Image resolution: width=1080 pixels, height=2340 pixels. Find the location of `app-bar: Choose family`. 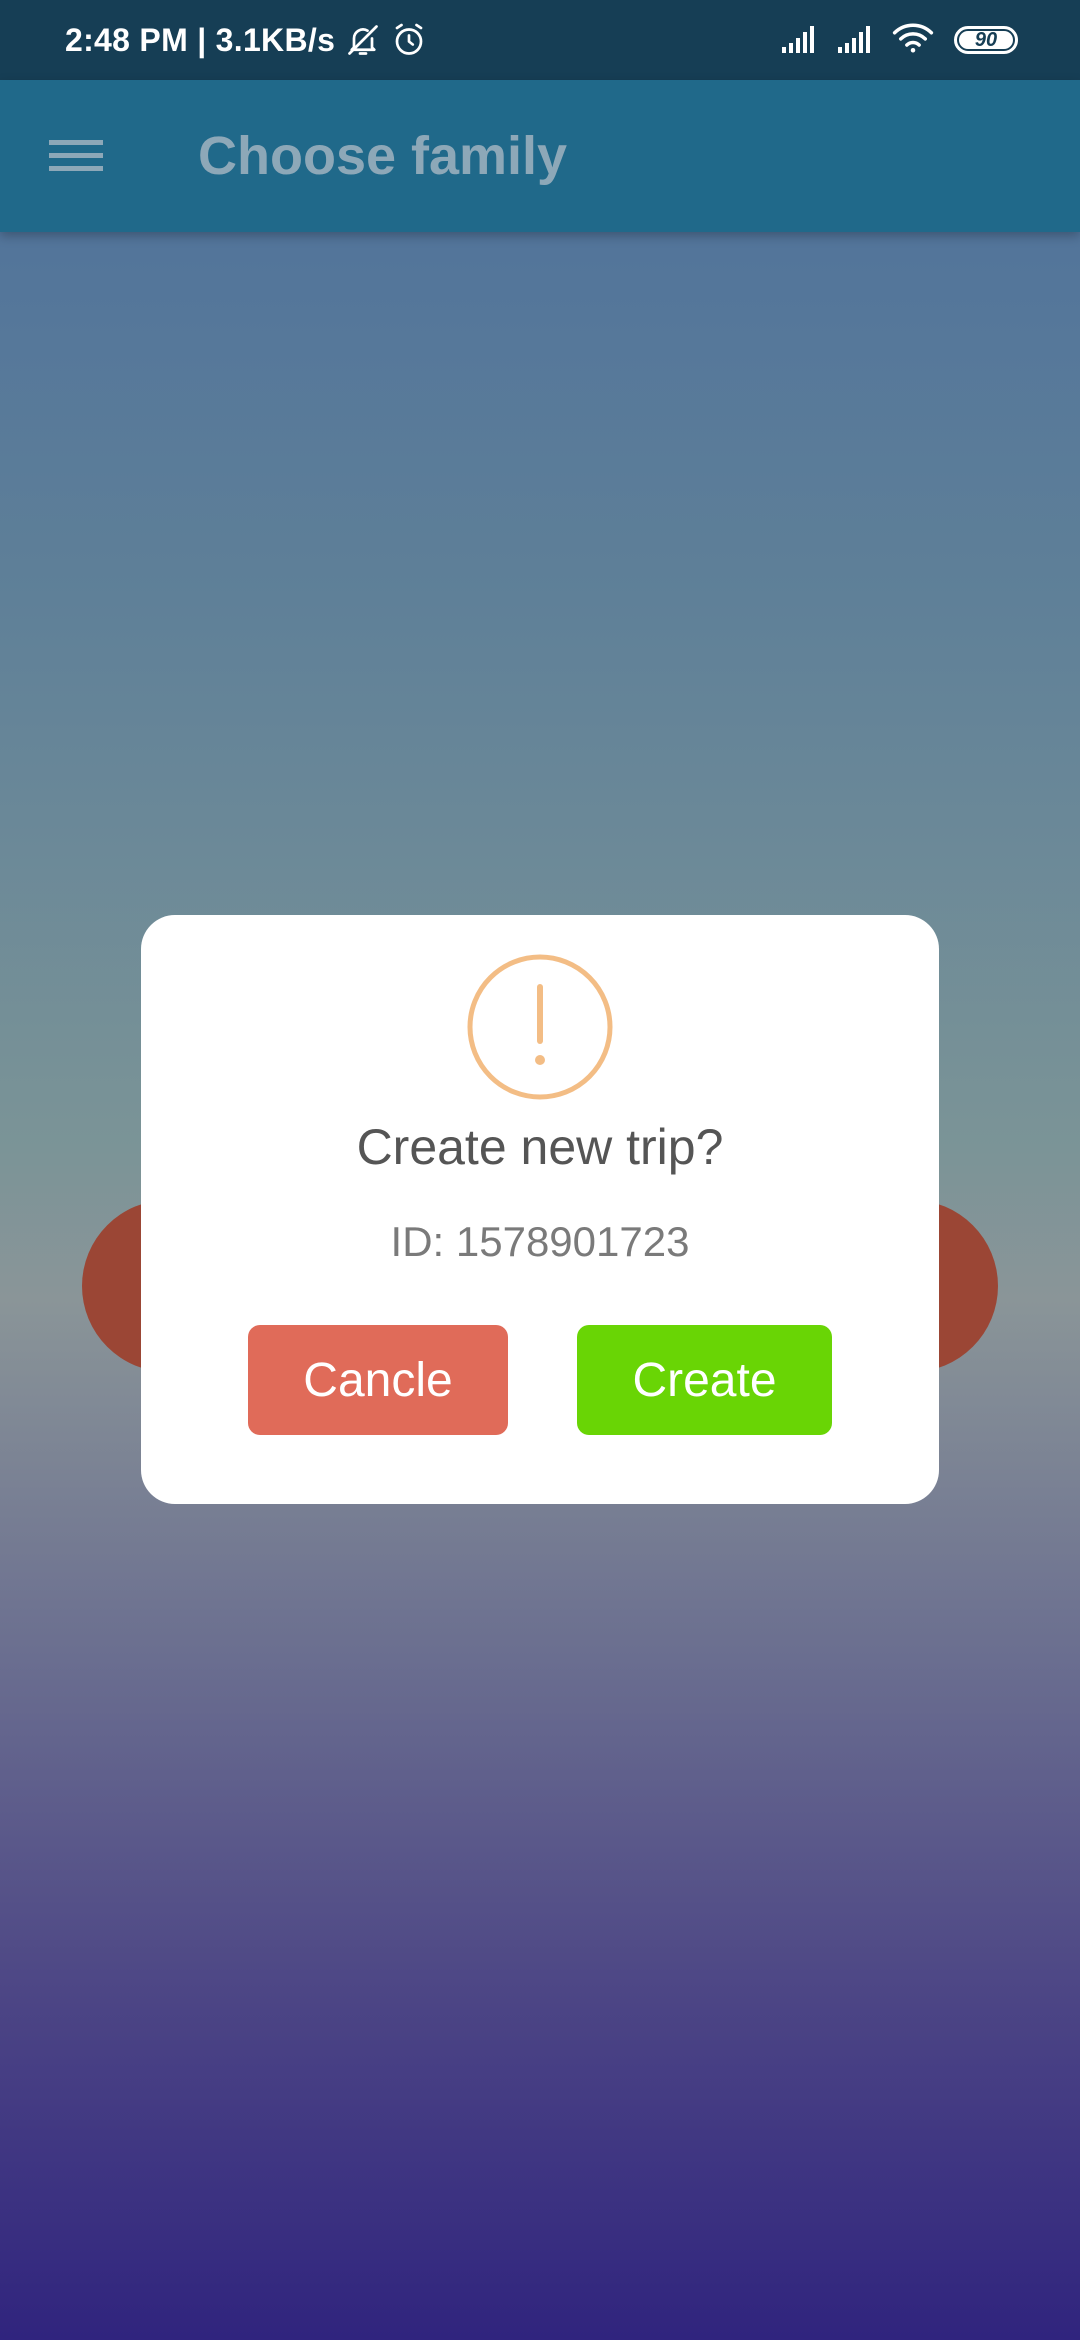

app-bar: Choose family is located at coordinates (540, 156).